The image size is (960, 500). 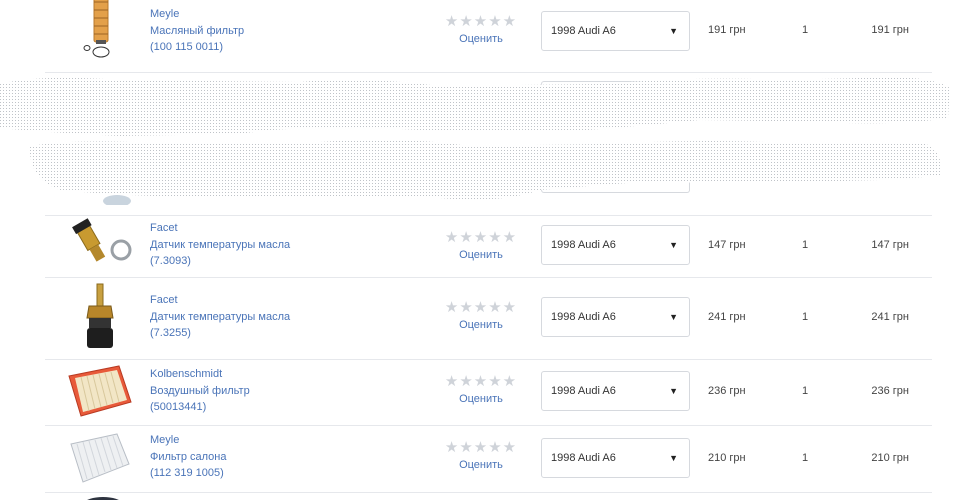 I want to click on item-name-link: Масляный фильтр, so click(x=197, y=31).